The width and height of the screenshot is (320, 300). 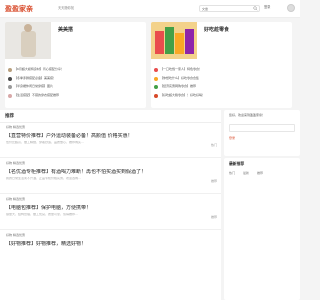 What do you see at coordinates (183, 94) in the screenshot?
I see `card-item-label: 【好吃超大箱零食】！好吃好喝！` at bounding box center [183, 94].